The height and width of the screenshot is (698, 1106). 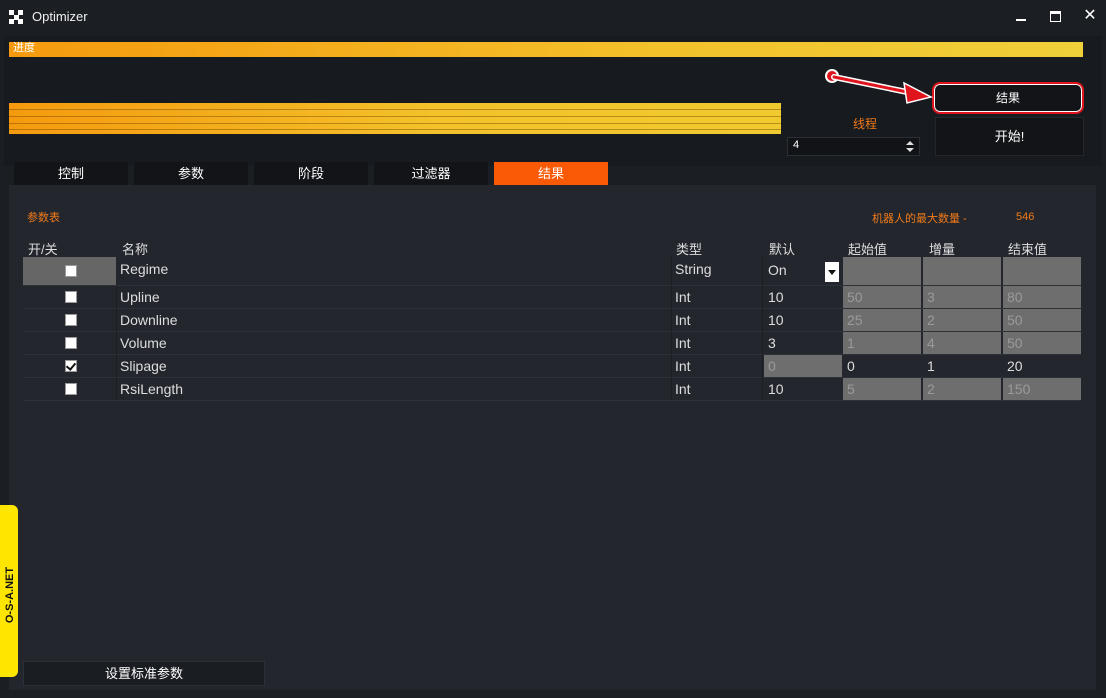 I want to click on header-type: 类型, so click(x=689, y=249).